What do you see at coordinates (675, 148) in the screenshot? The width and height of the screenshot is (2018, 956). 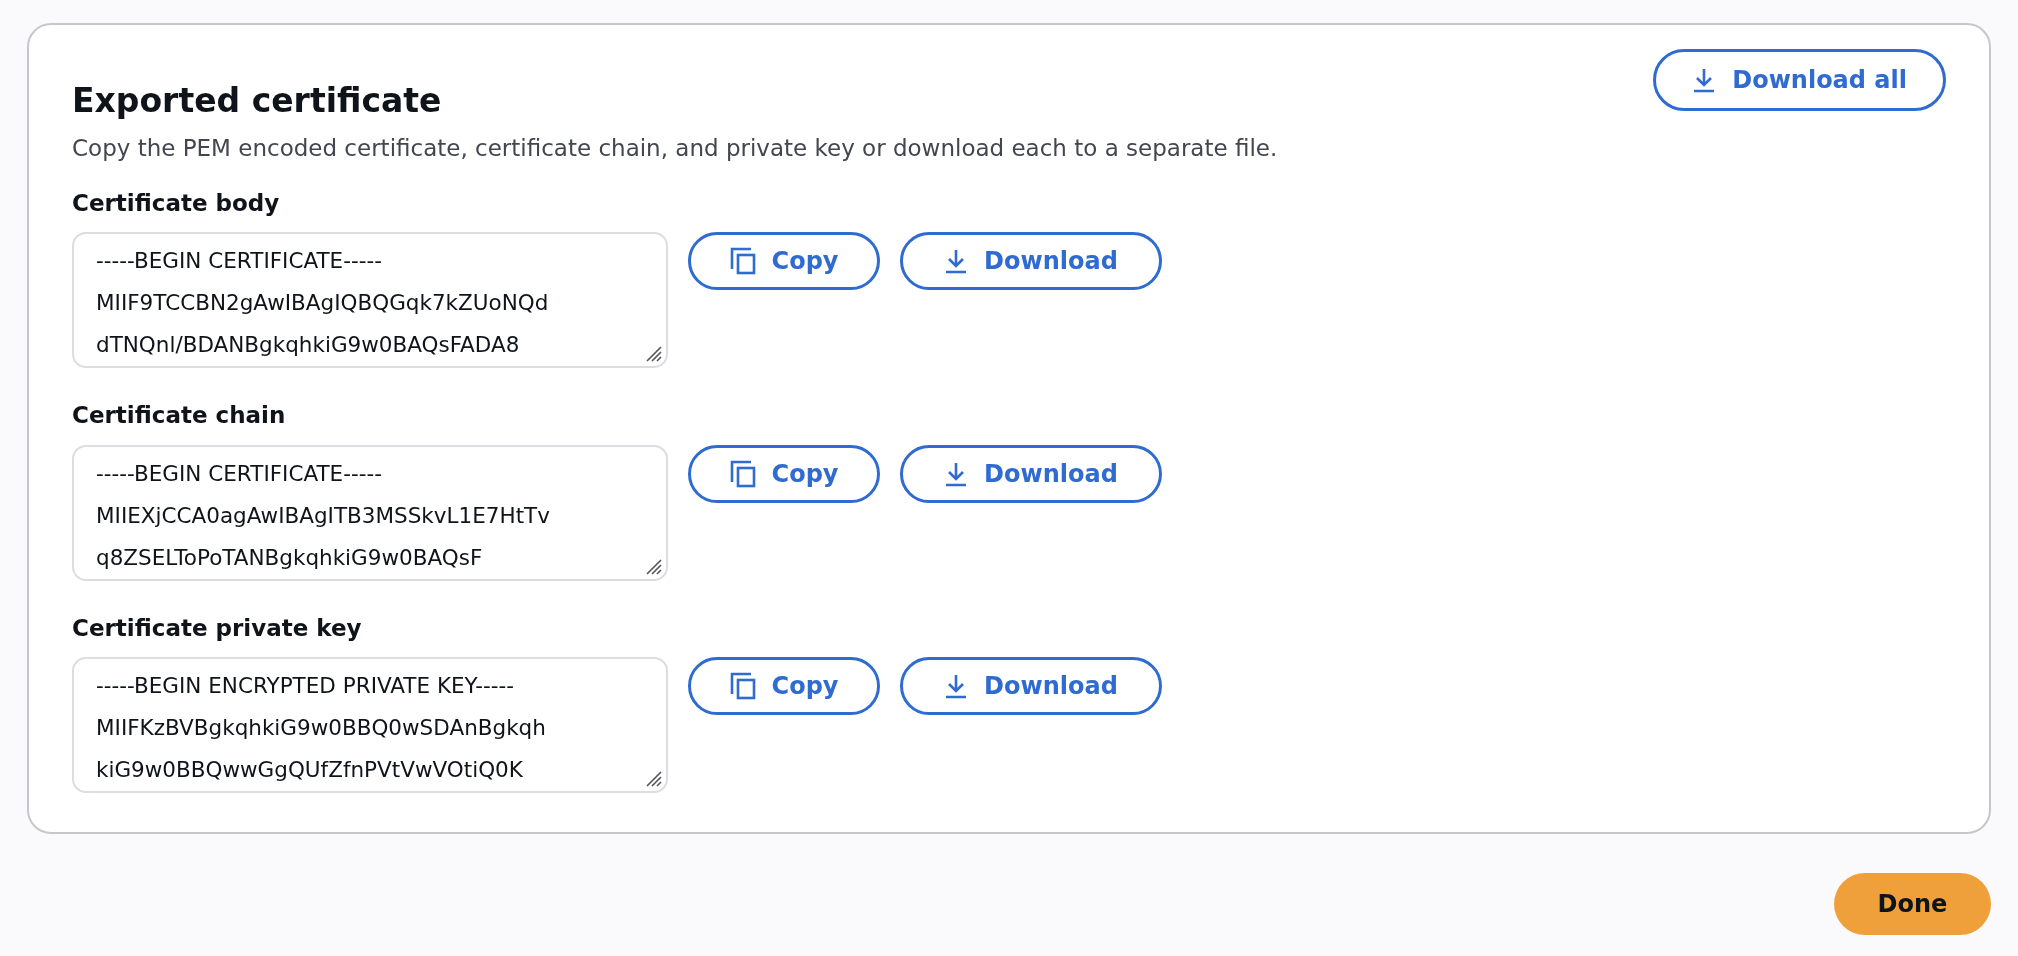 I see `panel-description: Copy the PEM encoded certificate, certificate chain, and private key or download each to a separate file.` at bounding box center [675, 148].